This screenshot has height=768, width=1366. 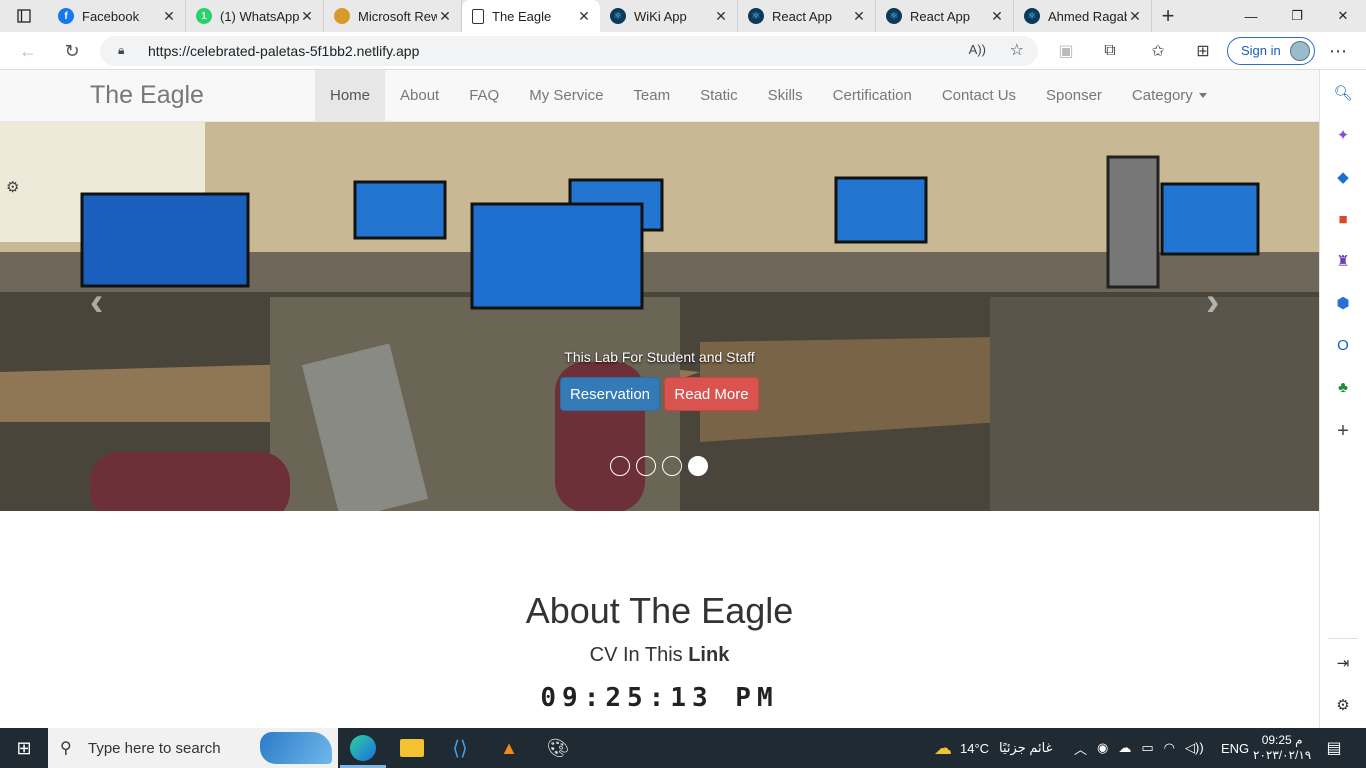 What do you see at coordinates (1139, 748) in the screenshot?
I see `tray-icons: ︿ ◉ ☁ ▭ ◠ ◁))` at bounding box center [1139, 748].